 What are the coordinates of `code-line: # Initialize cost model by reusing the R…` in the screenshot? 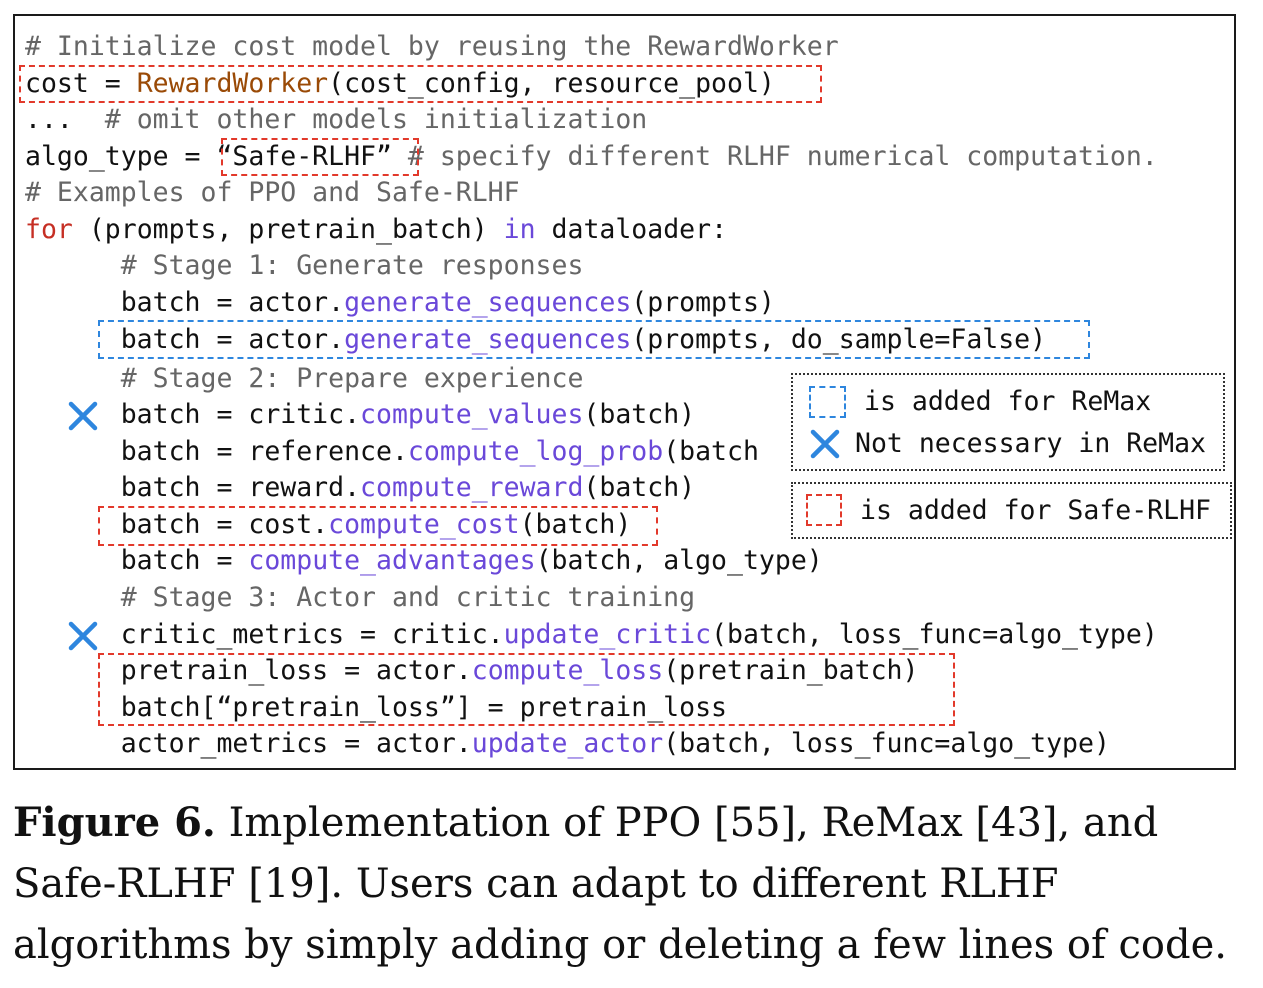 It's located at (432, 47).